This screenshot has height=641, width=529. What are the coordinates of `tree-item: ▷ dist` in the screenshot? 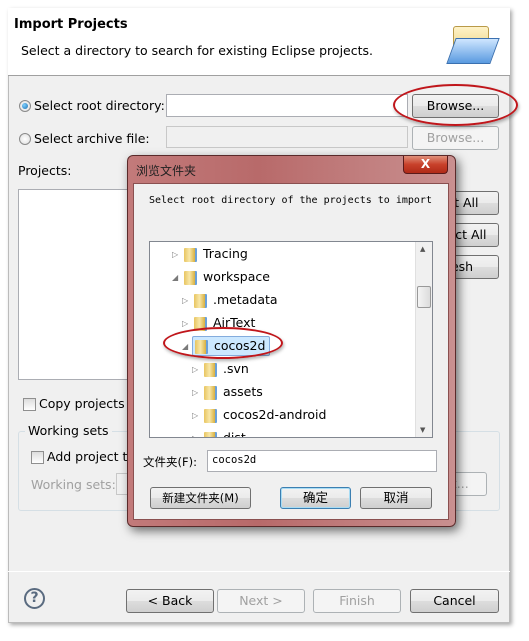 It's located at (219, 433).